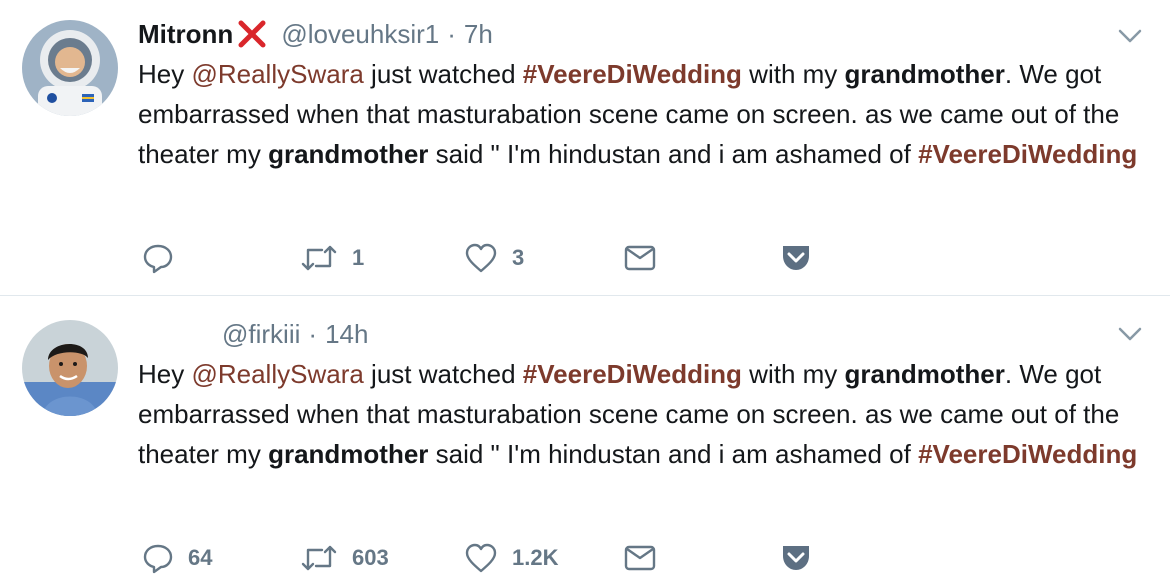 The height and width of the screenshot is (586, 1170). Describe the element at coordinates (535, 557) in the screenshot. I see `like-count: 1.2K` at that location.